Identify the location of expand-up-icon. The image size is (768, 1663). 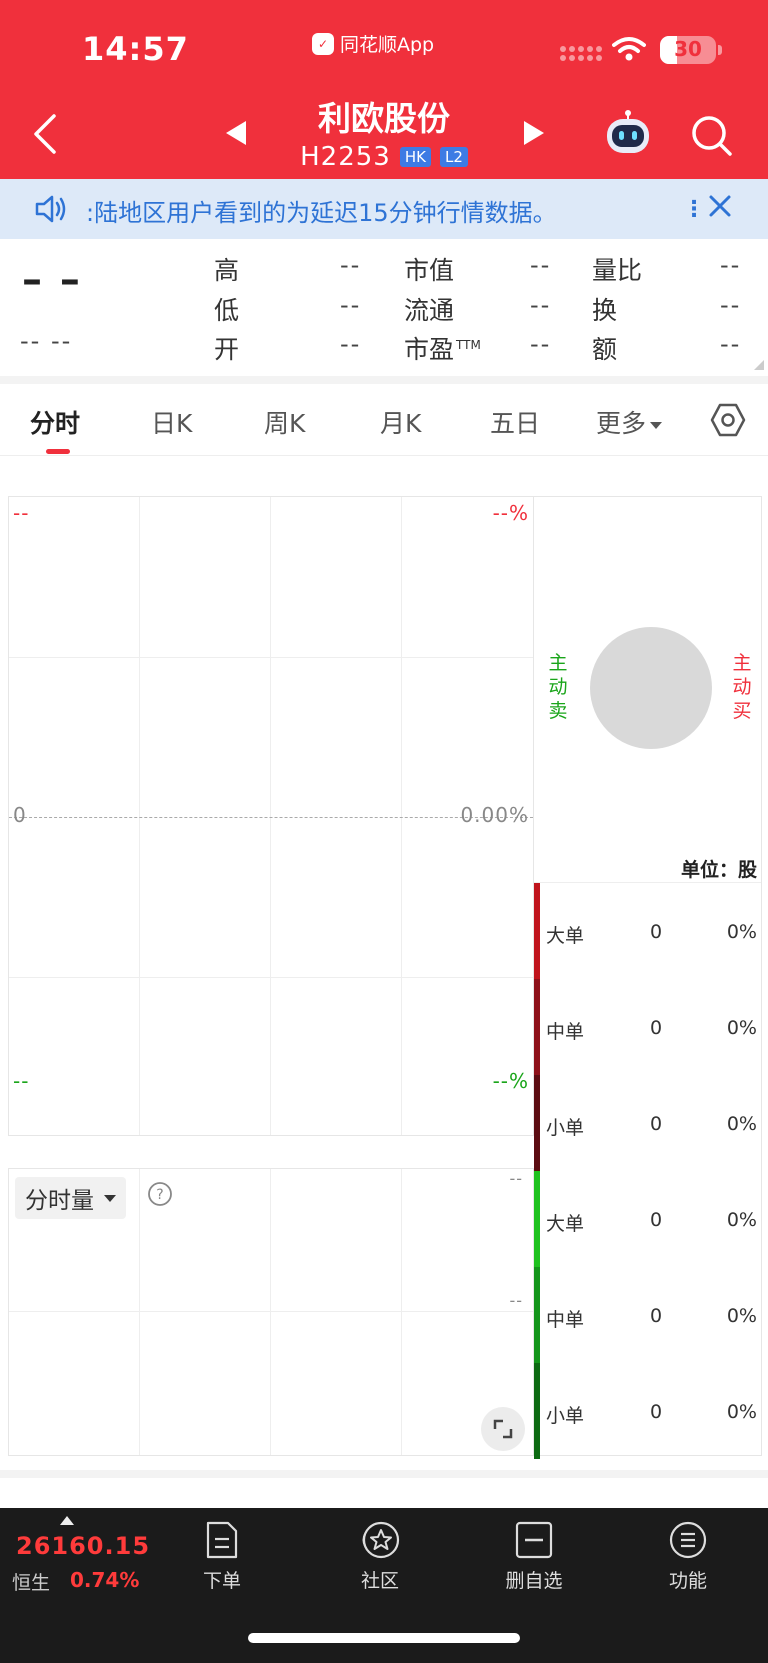
(67, 1520).